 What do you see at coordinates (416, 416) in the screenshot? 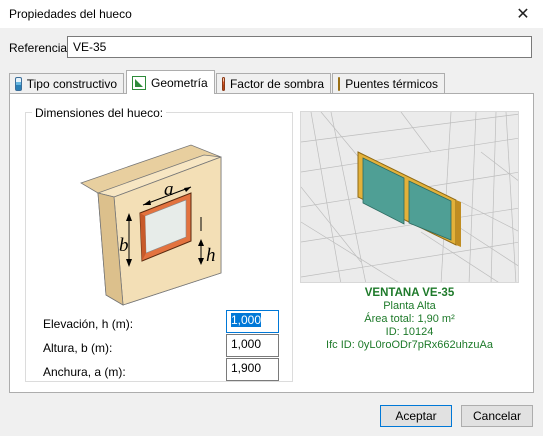
I see `accept-button: Aceptar` at bounding box center [416, 416].